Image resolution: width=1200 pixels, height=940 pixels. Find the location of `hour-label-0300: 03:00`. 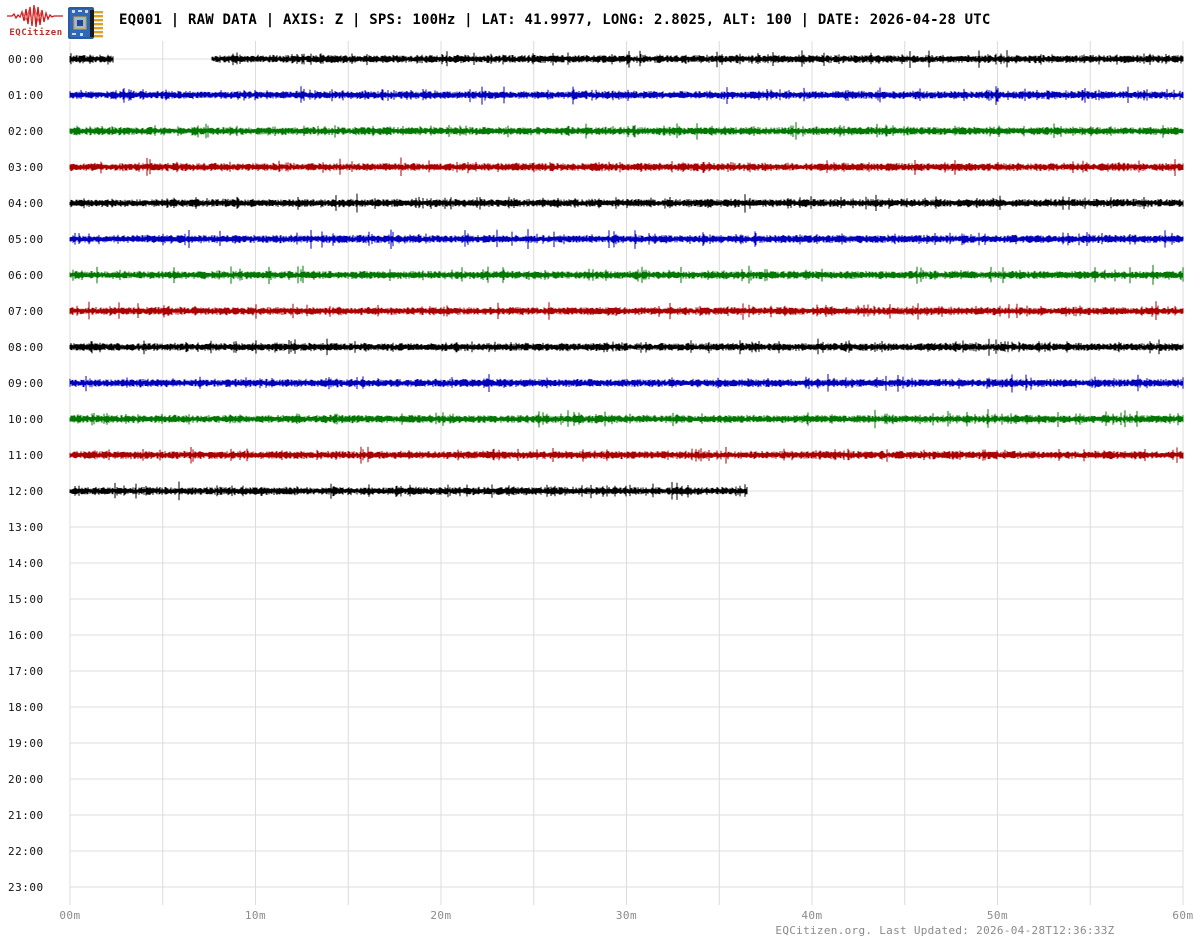

hour-label-0300: 03:00 is located at coordinates (26, 167).